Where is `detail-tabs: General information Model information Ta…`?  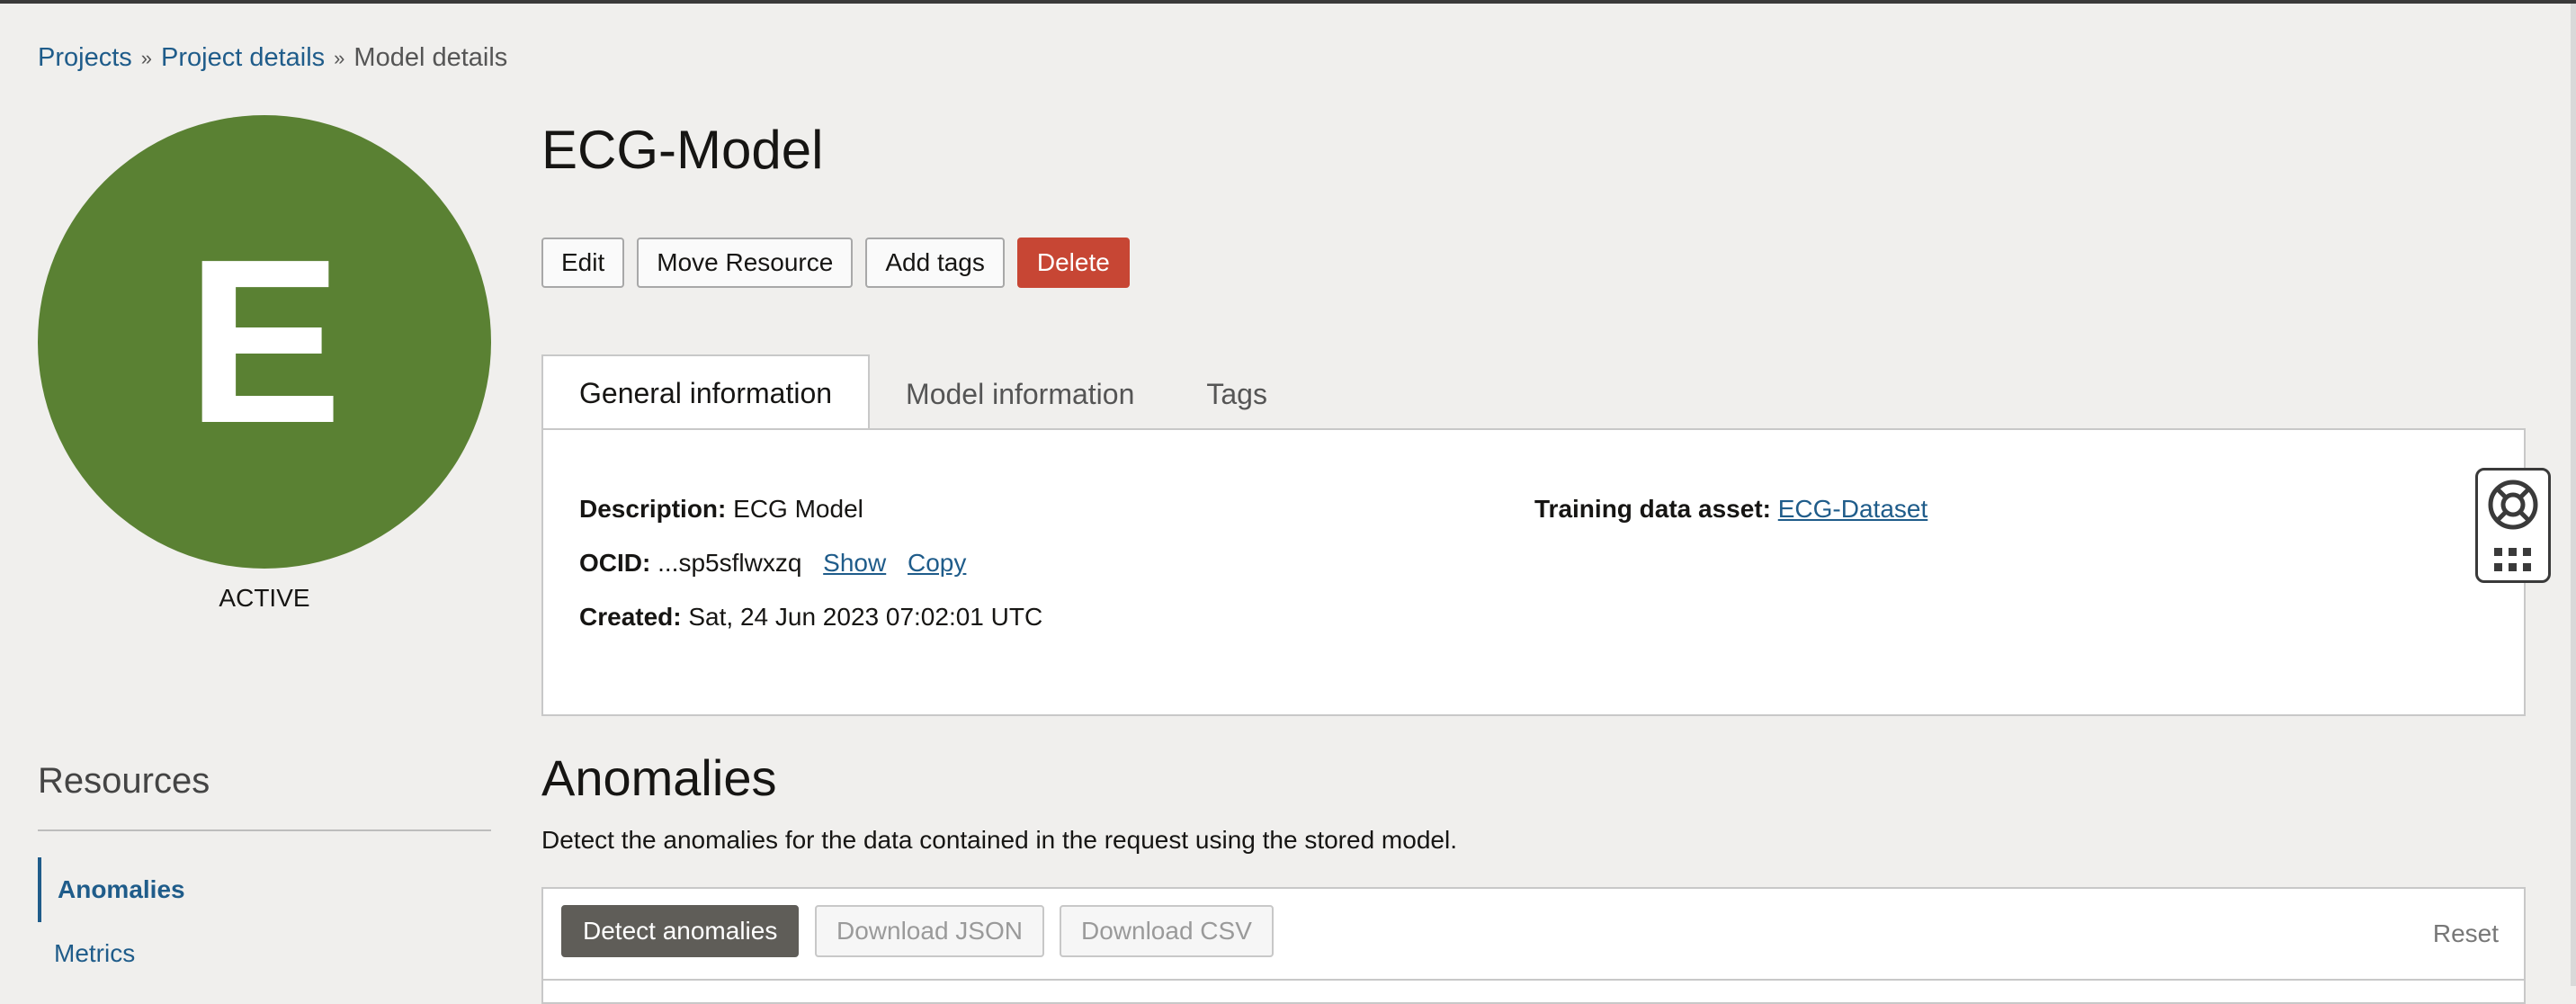
detail-tabs: General information Model information Ta… is located at coordinates (922, 392).